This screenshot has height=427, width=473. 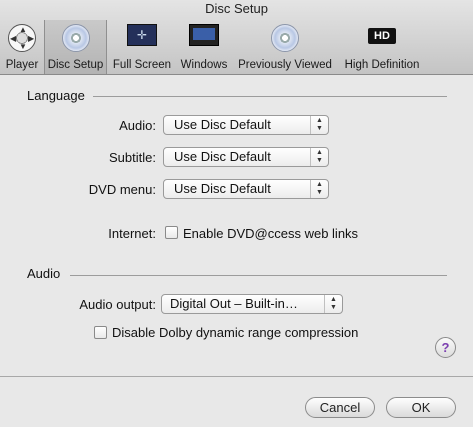 I want to click on subtitle-value: Use Disc Default, so click(x=222, y=156).